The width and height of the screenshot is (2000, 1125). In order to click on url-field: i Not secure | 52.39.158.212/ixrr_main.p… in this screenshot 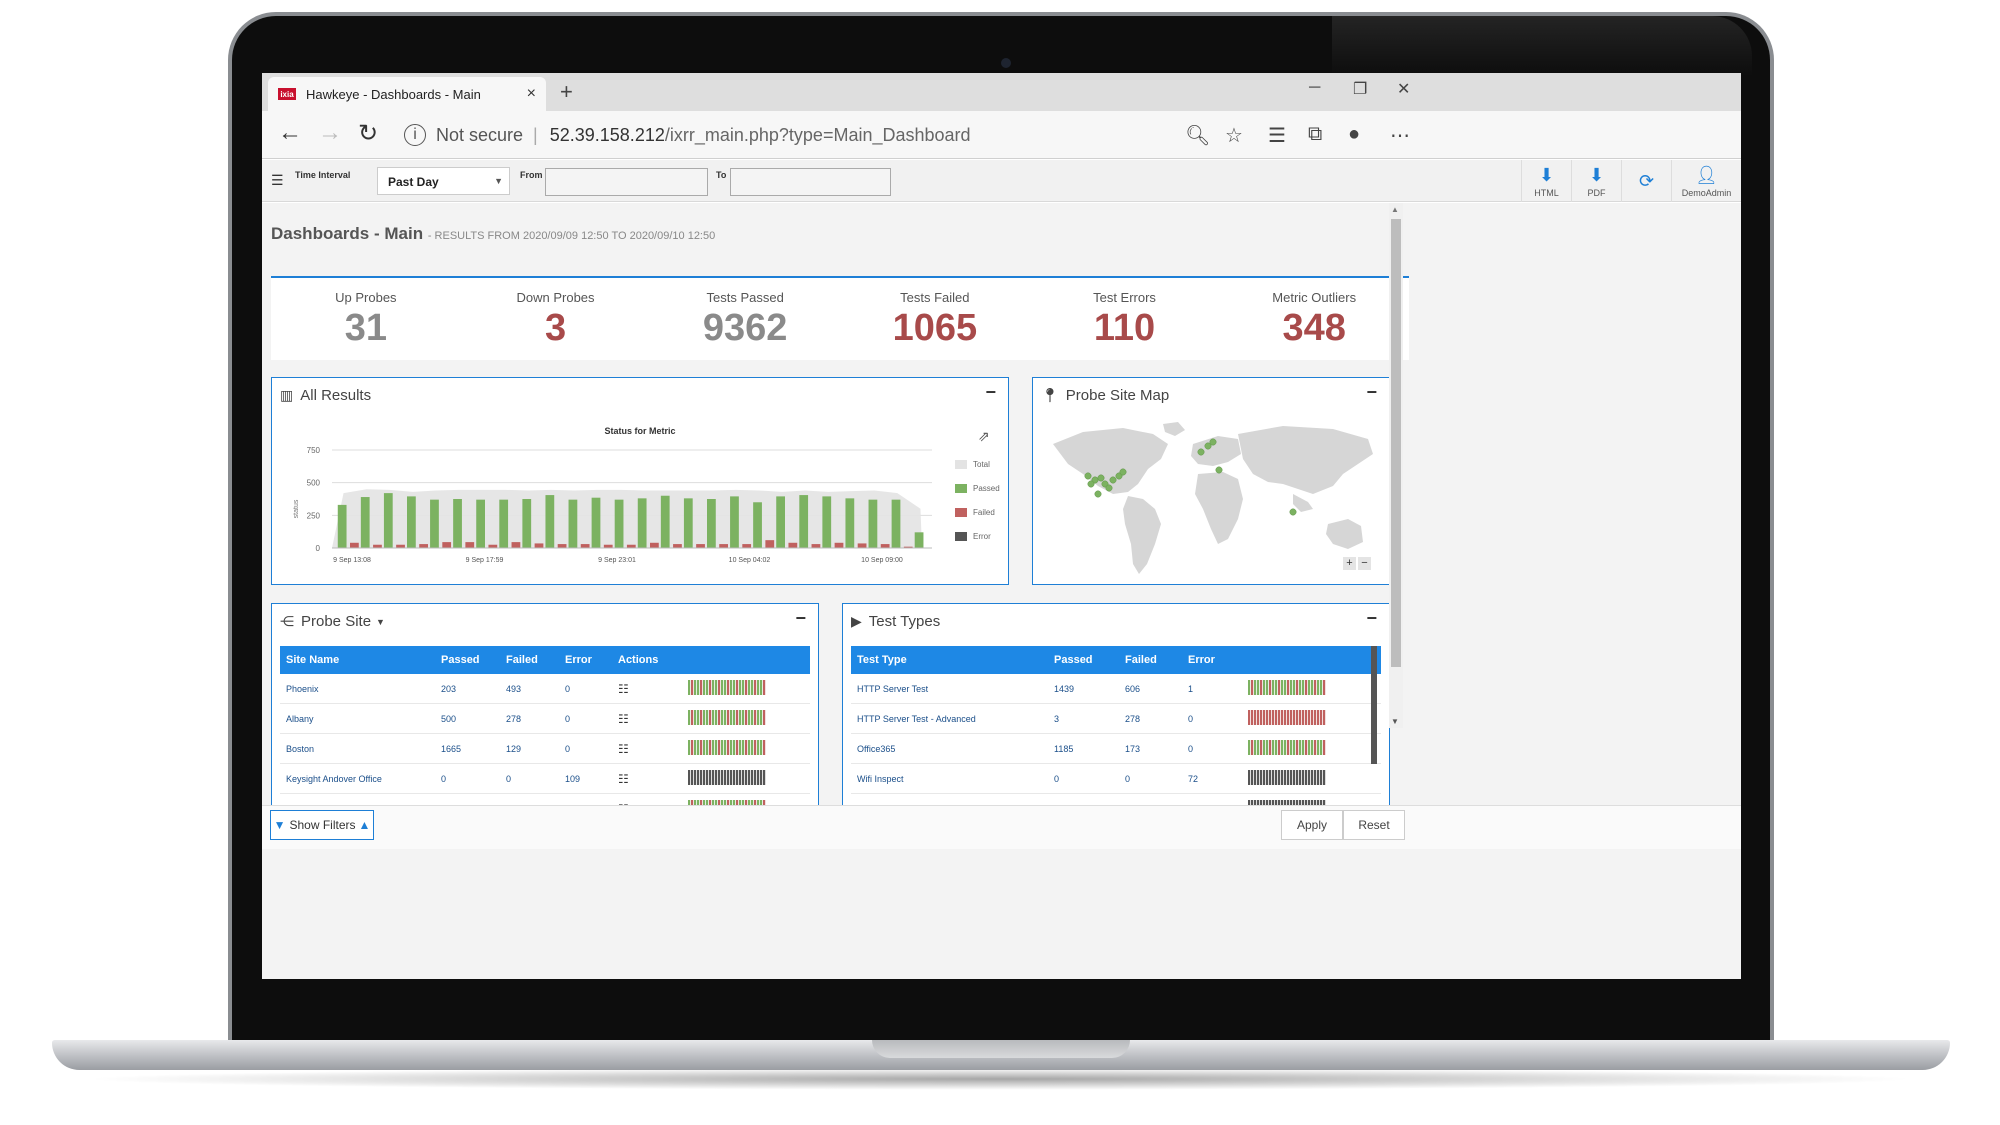, I will do `click(1072, 135)`.